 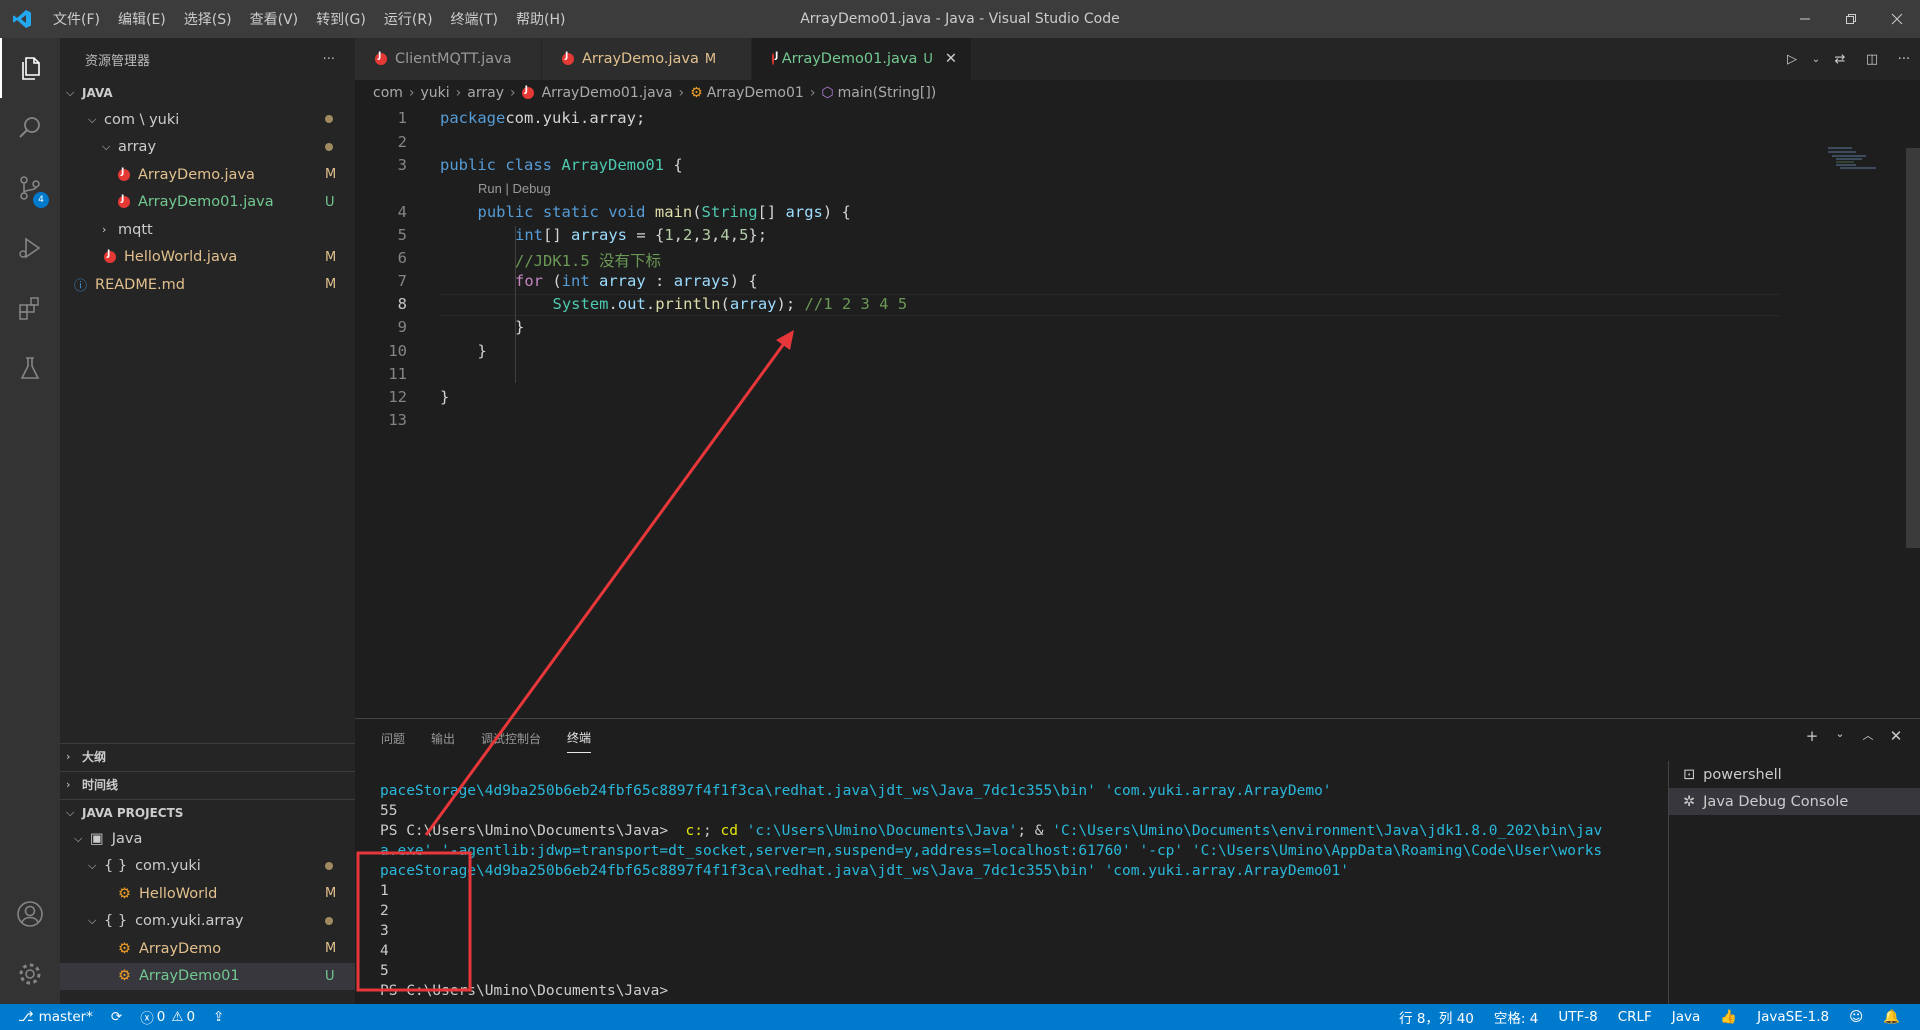 I want to click on breadcrumb-item: ArrayDemo01, so click(x=755, y=93).